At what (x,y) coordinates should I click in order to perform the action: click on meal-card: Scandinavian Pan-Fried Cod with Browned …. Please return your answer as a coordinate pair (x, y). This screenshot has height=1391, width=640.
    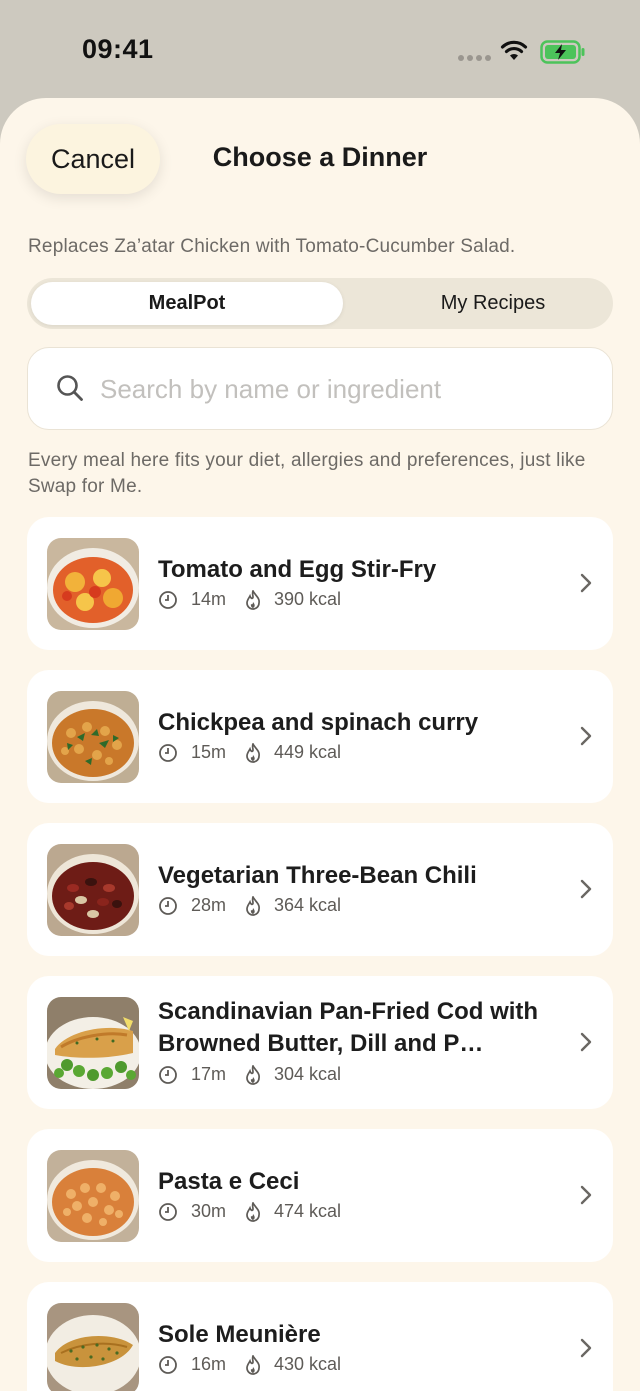
    Looking at the image, I should click on (320, 1042).